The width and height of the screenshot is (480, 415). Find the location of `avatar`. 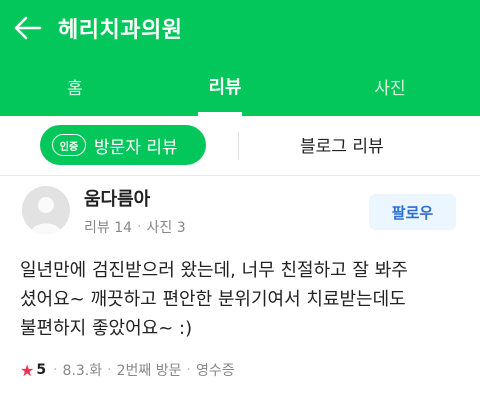

avatar is located at coordinates (46, 210).